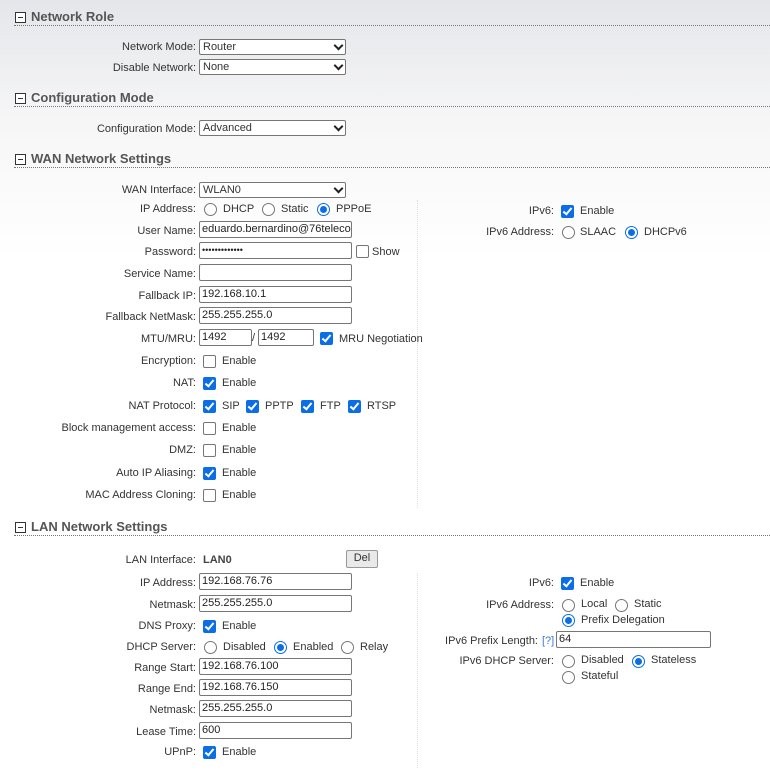 Image resolution: width=770 pixels, height=771 pixels. I want to click on nat-sip-checkbox, so click(209, 406).